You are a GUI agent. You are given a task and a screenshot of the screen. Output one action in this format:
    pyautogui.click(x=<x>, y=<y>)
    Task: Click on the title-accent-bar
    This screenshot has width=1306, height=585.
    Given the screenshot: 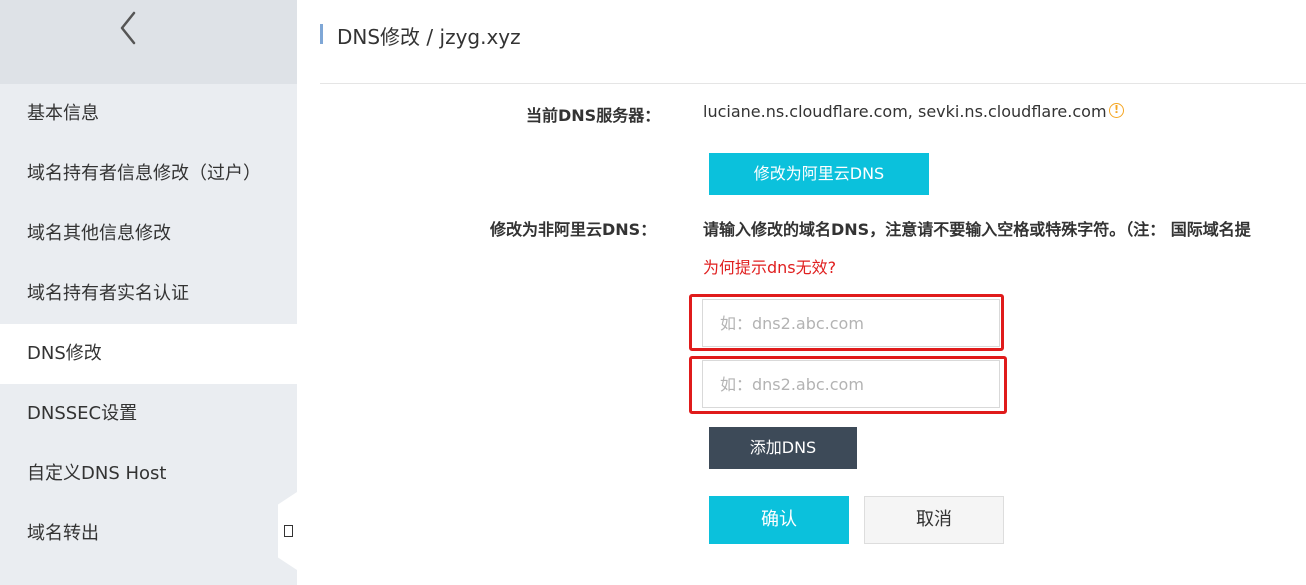 What is the action you would take?
    pyautogui.click(x=321, y=34)
    